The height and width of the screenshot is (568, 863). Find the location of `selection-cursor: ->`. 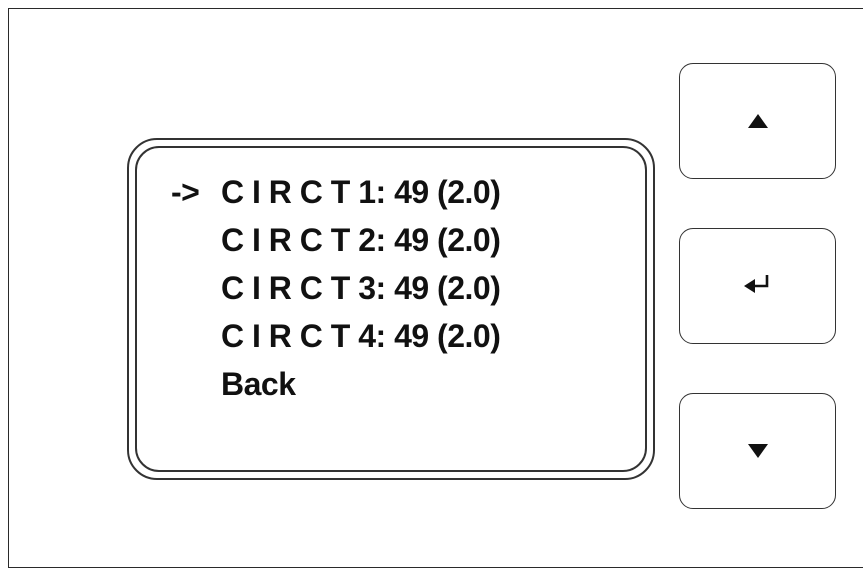

selection-cursor: -> is located at coordinates (185, 192).